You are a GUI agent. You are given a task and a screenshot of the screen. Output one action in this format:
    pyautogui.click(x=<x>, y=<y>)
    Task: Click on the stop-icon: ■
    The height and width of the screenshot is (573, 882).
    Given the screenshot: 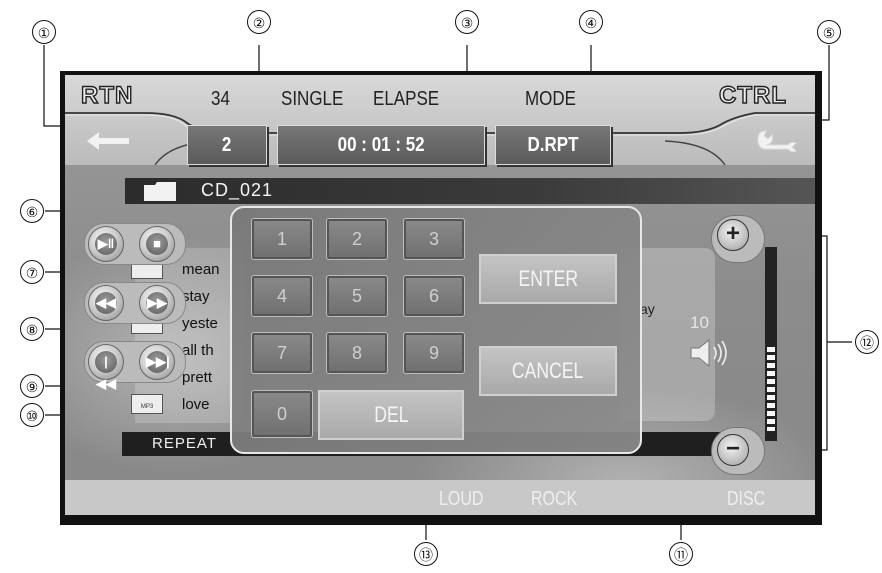 What is the action you would take?
    pyautogui.click(x=157, y=244)
    